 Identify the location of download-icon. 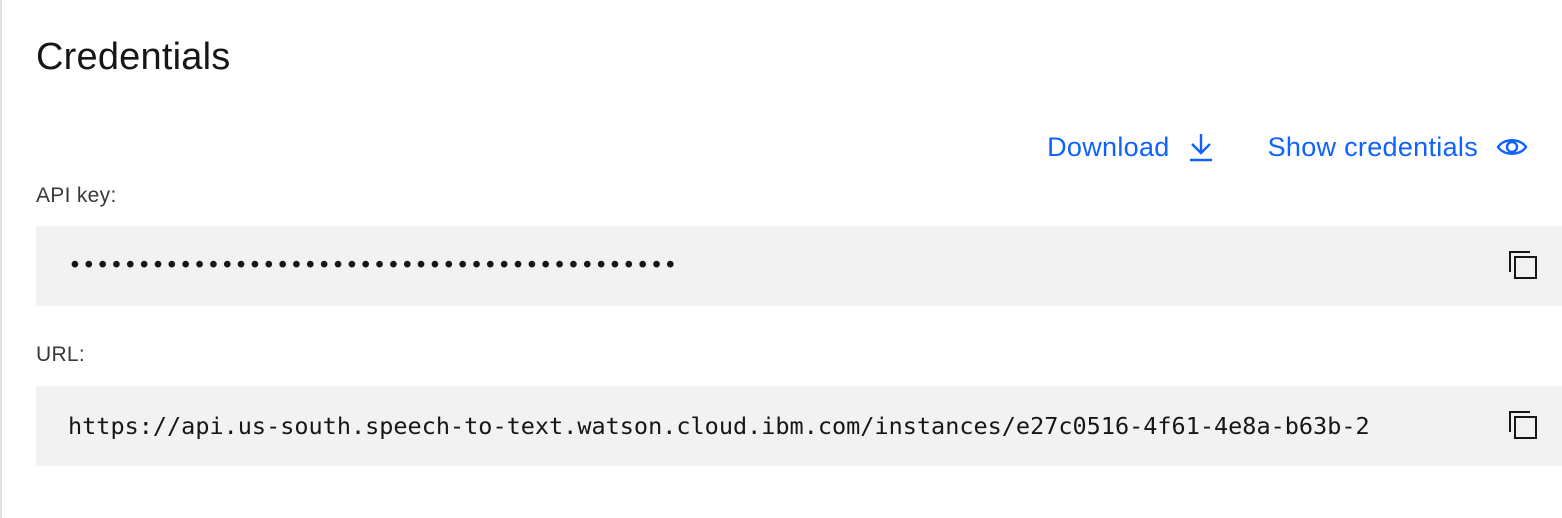
(1201, 147).